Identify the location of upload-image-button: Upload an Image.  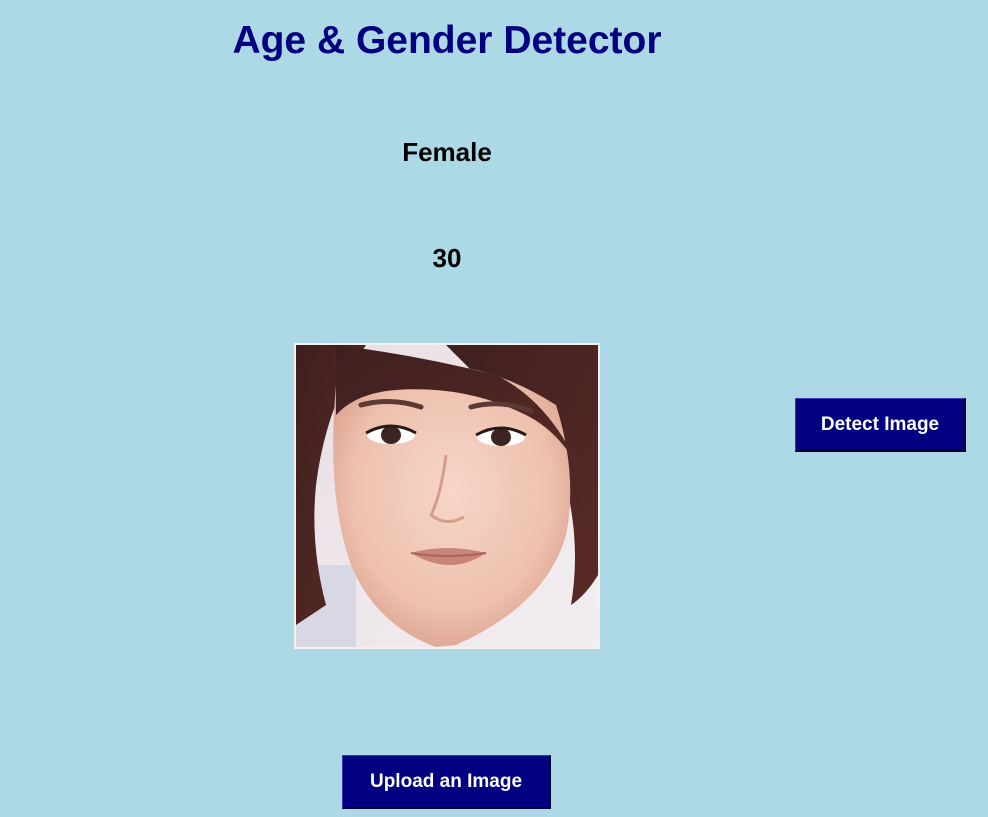
(446, 782).